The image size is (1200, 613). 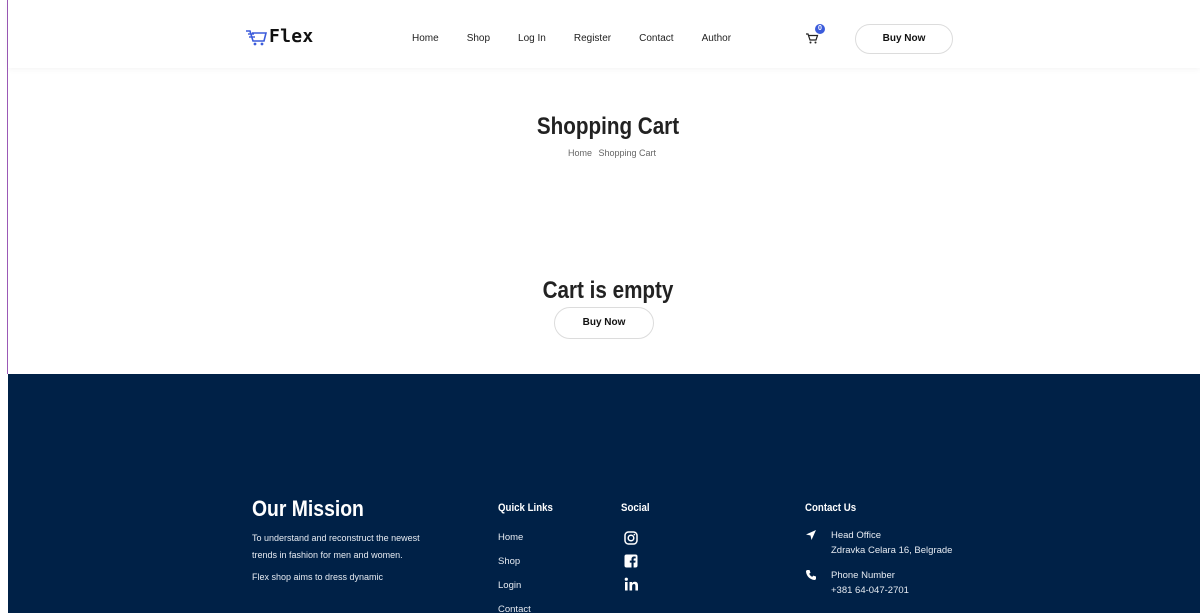 What do you see at coordinates (525, 508) in the screenshot?
I see `quick-links-title: Quick Links` at bounding box center [525, 508].